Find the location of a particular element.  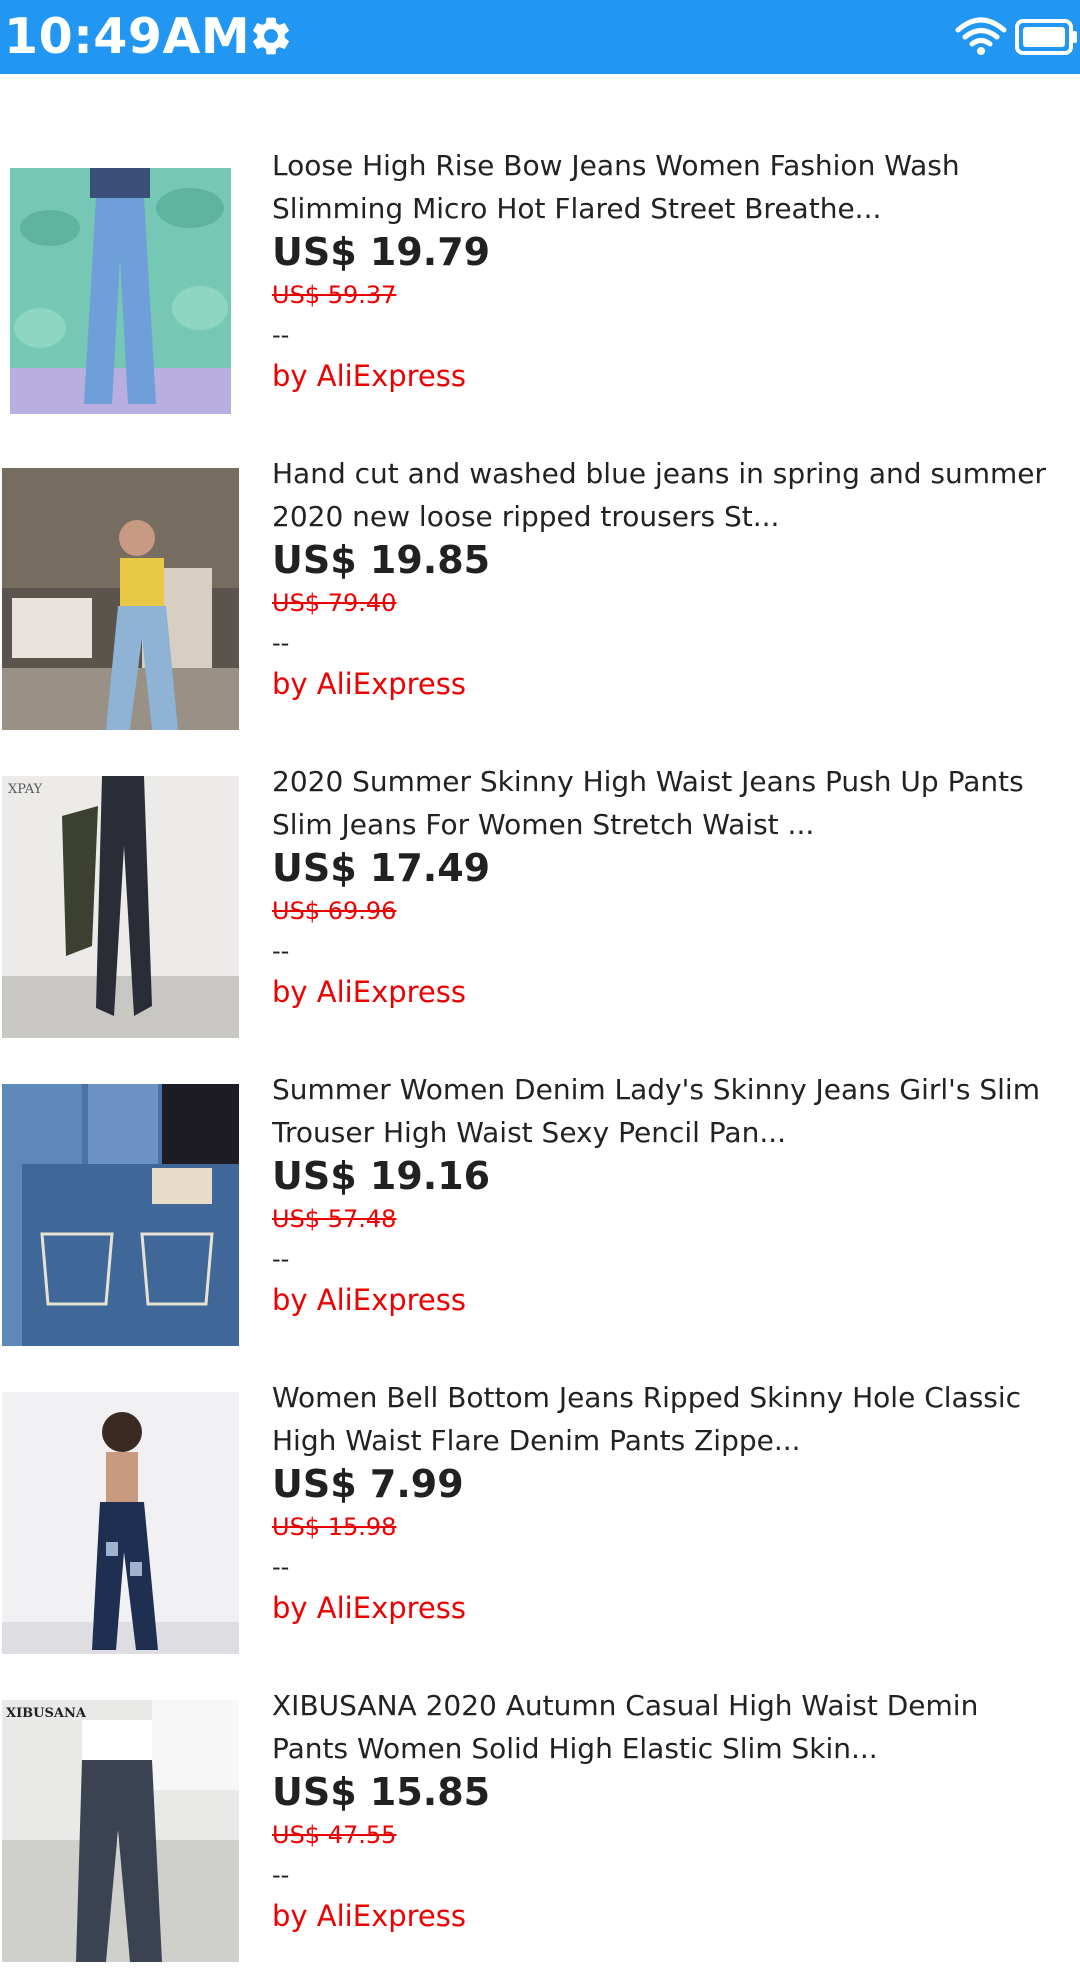

product-image-watermark: XIBUSANA is located at coordinates (46, 1713).